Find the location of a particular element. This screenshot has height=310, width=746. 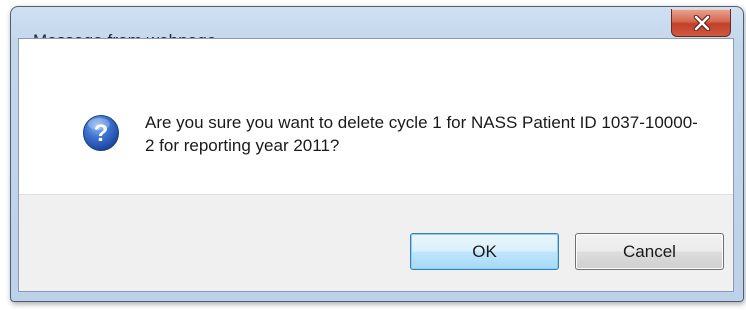

cancel-button: Cancel is located at coordinates (649, 251).